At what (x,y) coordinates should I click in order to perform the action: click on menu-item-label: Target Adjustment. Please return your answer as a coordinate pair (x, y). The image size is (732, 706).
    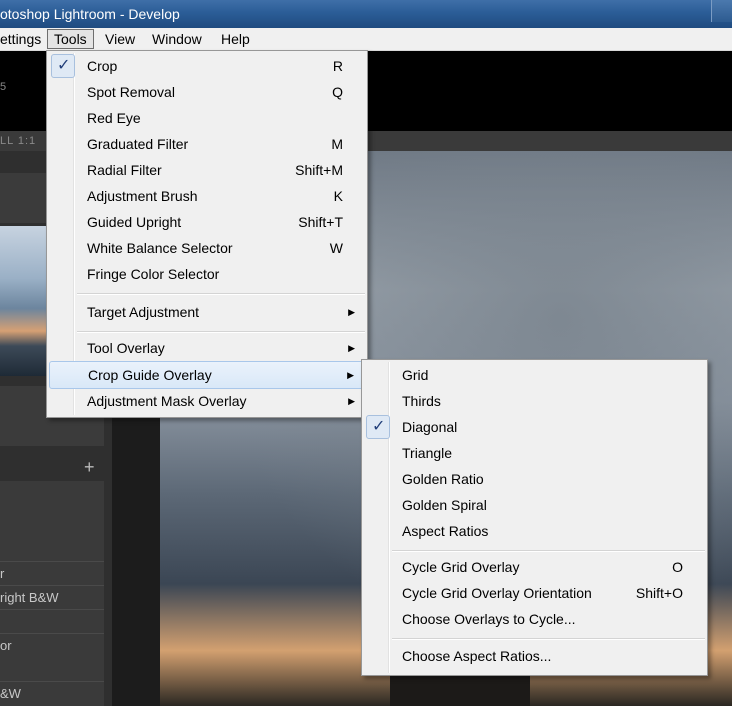
    Looking at the image, I should click on (143, 312).